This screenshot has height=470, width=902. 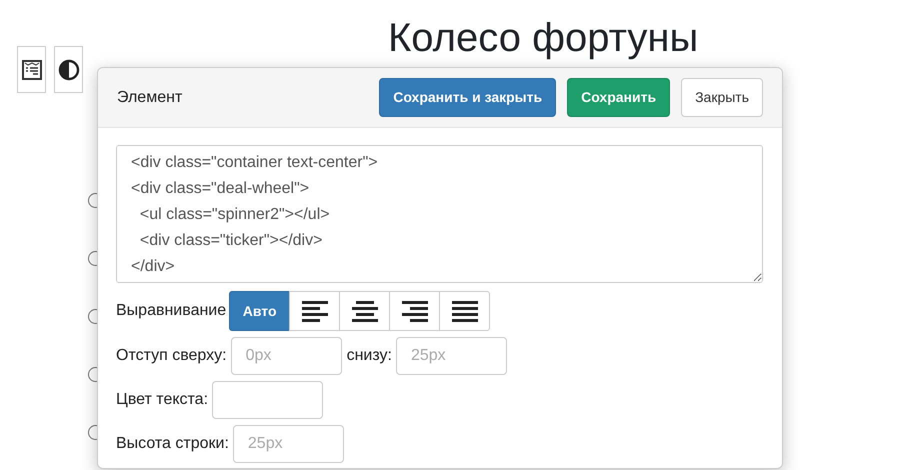 What do you see at coordinates (68, 69) in the screenshot?
I see `contrast-icon` at bounding box center [68, 69].